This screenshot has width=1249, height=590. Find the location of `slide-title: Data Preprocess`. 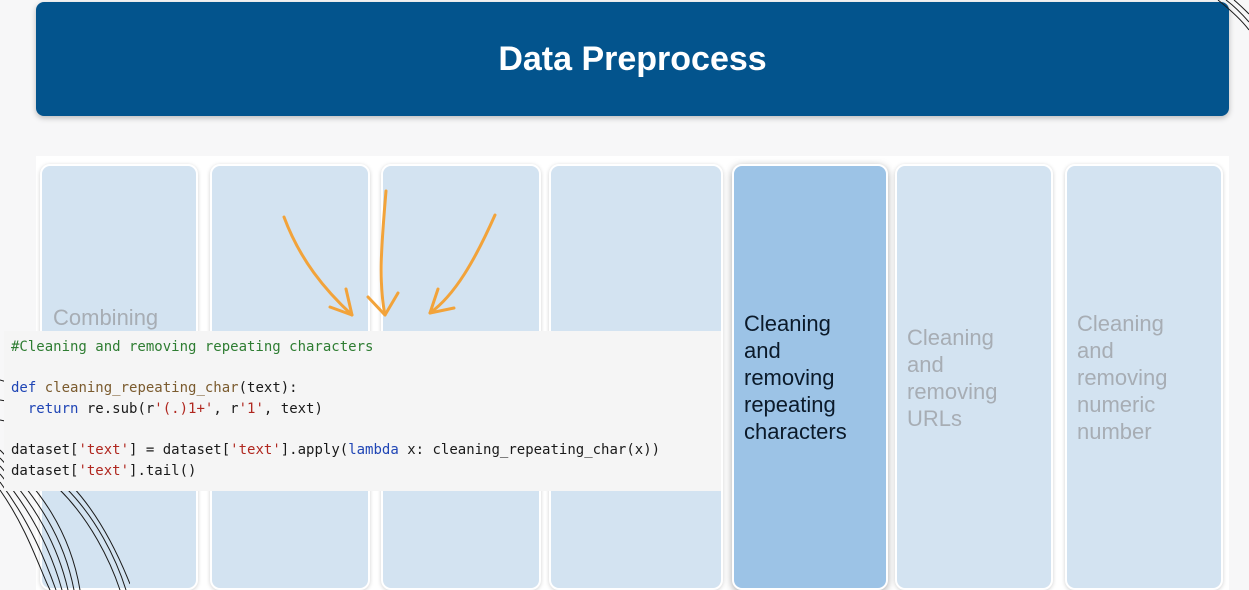

slide-title: Data Preprocess is located at coordinates (632, 58).